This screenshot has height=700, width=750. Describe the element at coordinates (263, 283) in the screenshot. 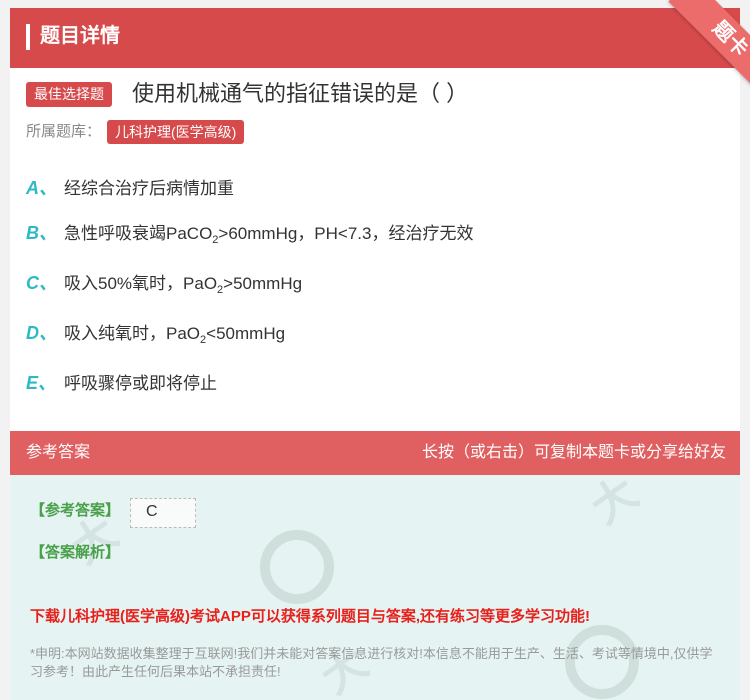

I see `option-text-tail: >50mmHg` at that location.